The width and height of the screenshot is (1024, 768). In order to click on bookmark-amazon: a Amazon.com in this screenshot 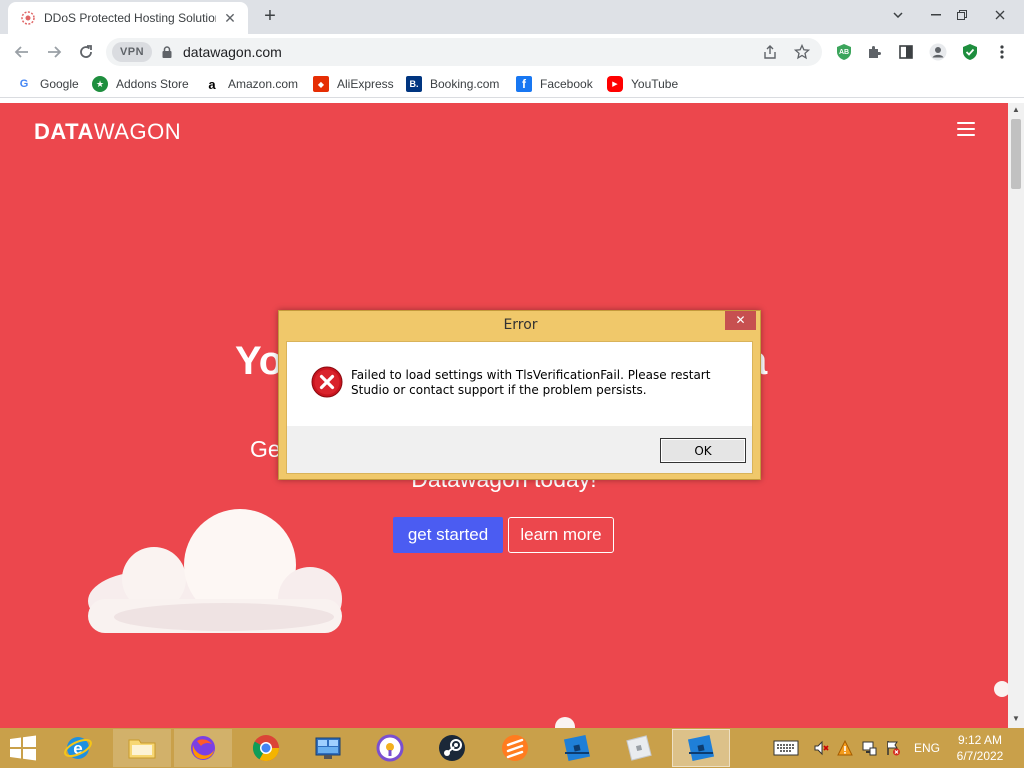, I will do `click(251, 84)`.